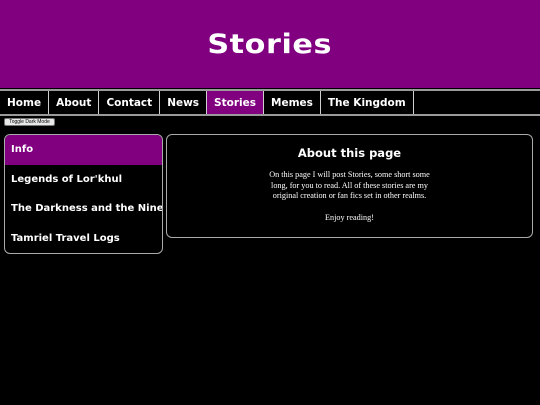 Image resolution: width=540 pixels, height=405 pixels. I want to click on toggle-dark-mode-button: Toggle Dark Mode, so click(29, 122).